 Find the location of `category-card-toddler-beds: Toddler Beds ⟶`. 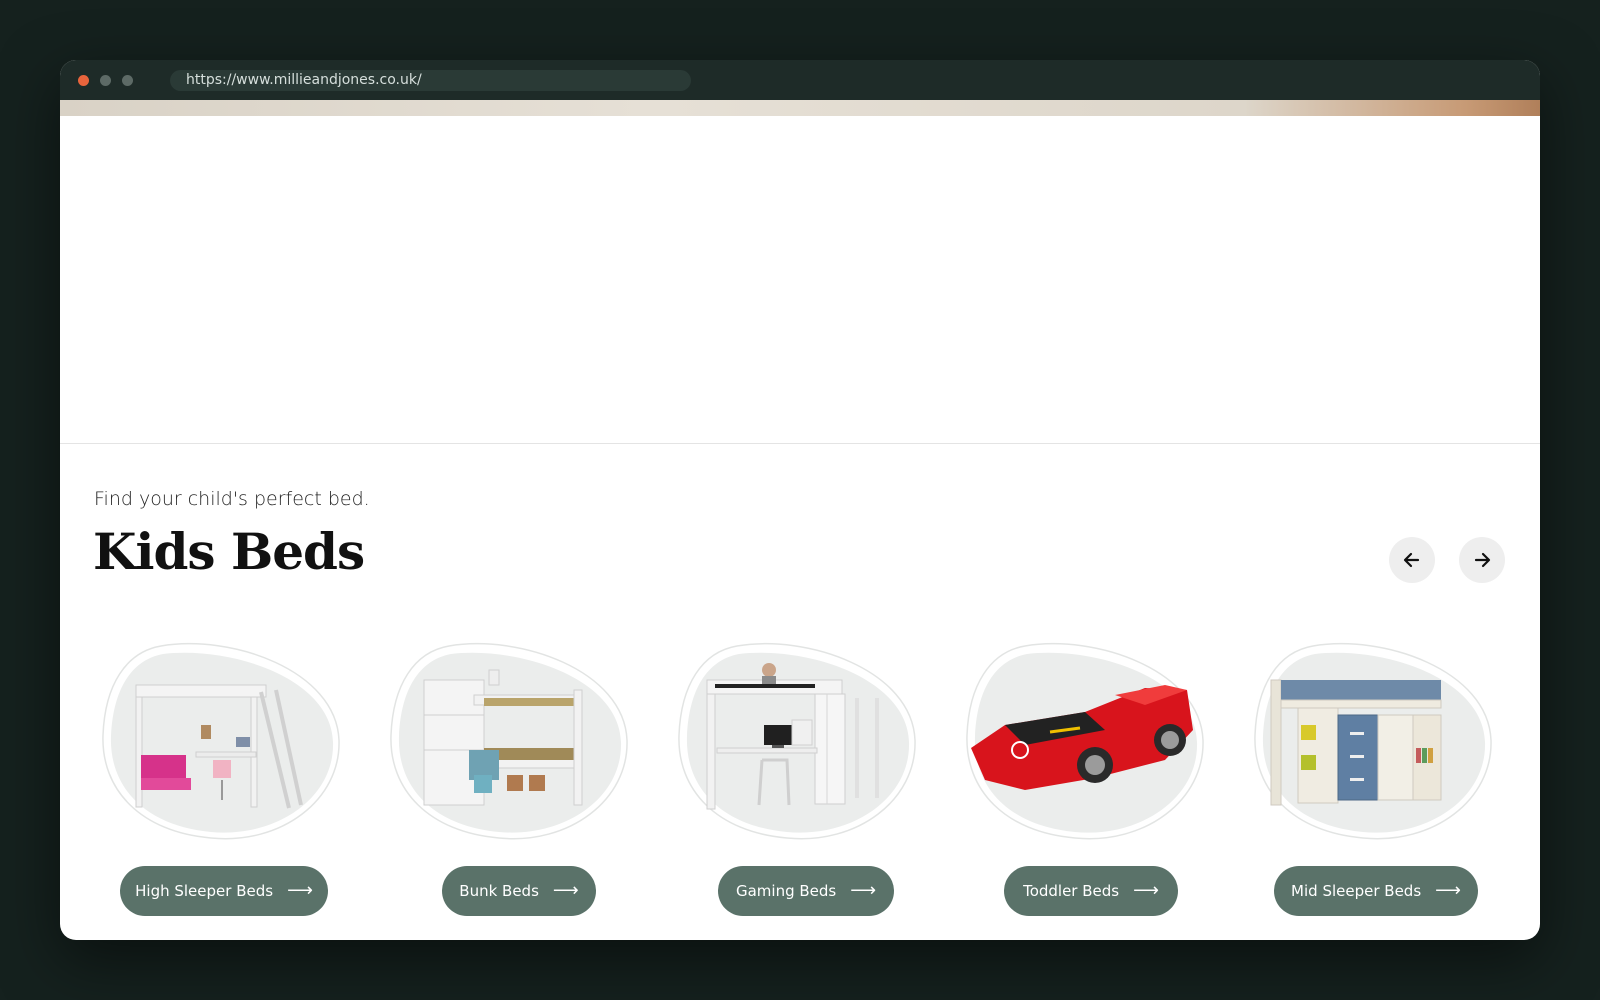

category-card-toddler-beds: Toddler Beds ⟶ is located at coordinates (1091, 780).